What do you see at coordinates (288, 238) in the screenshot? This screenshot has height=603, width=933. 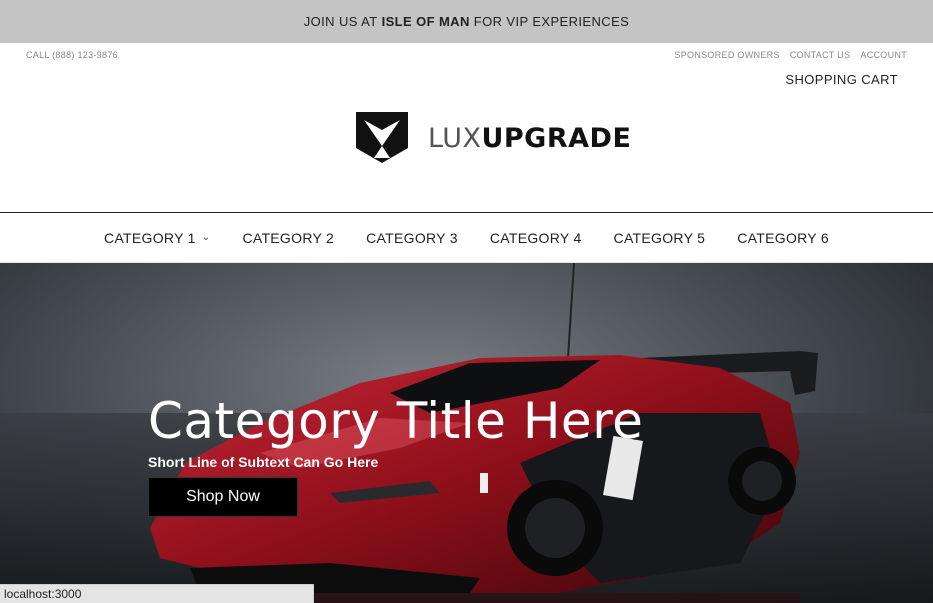 I see `nav-item-category-2: CATEGORY 2` at bounding box center [288, 238].